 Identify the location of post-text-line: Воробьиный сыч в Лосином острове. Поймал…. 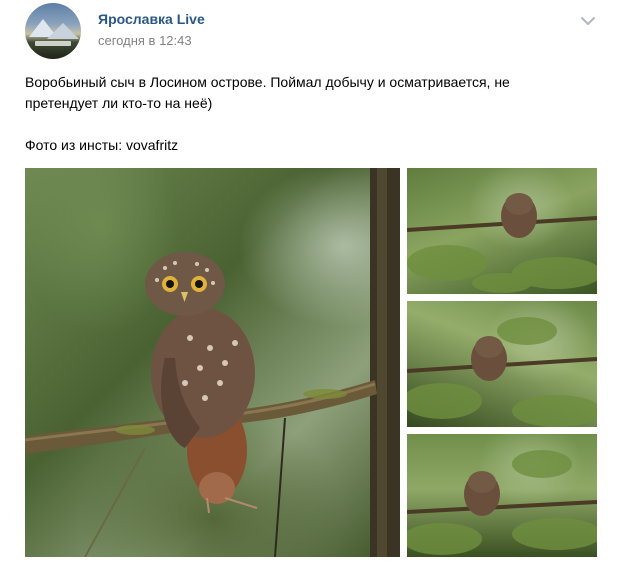
(267, 82).